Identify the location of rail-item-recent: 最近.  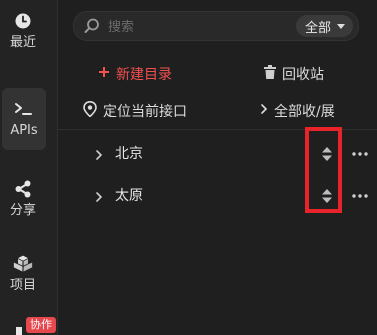
(23, 31).